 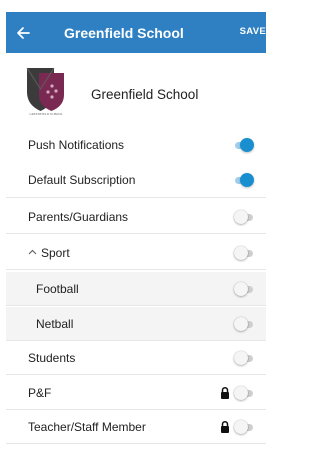 I want to click on football-toggle, so click(x=244, y=288).